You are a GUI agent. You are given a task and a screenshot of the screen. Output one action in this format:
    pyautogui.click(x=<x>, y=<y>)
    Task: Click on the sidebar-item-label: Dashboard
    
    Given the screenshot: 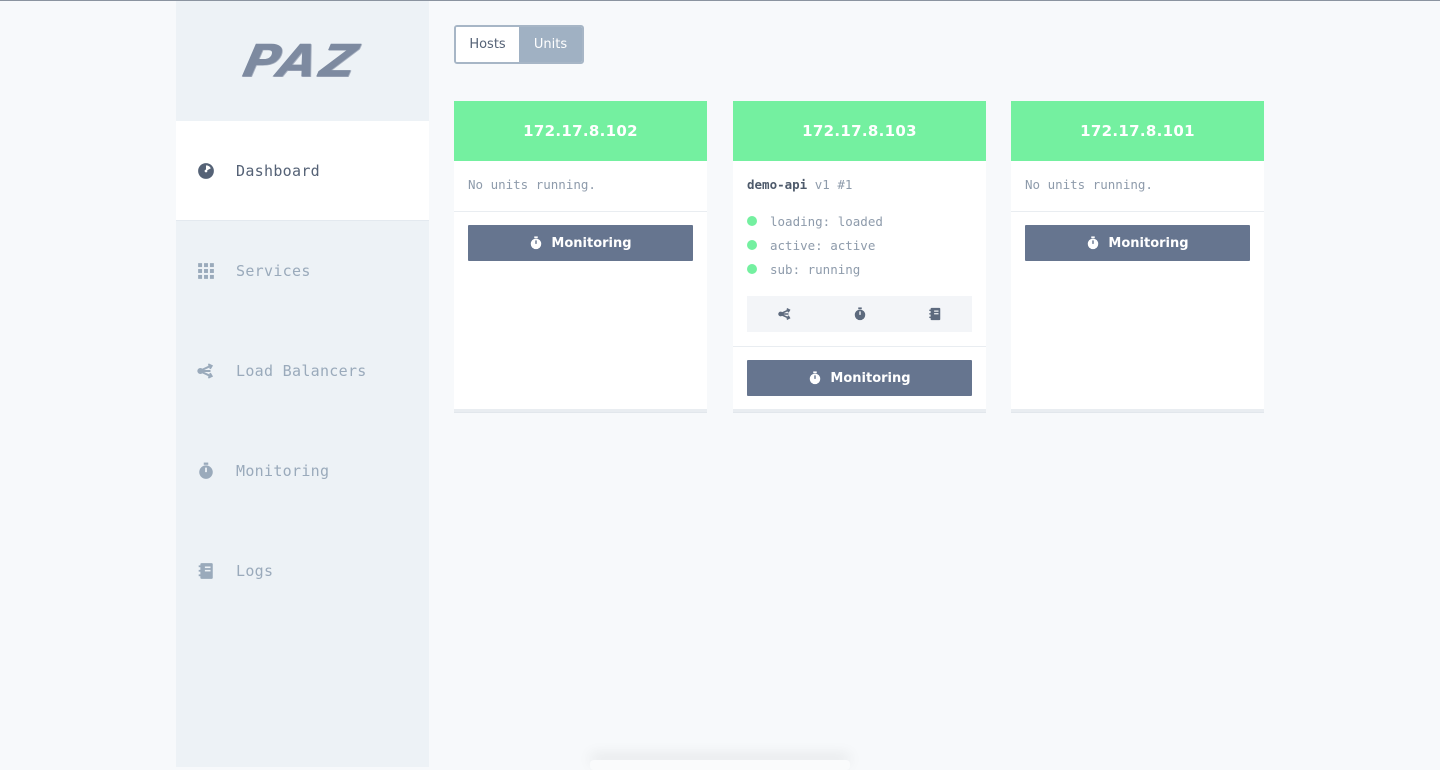 What is the action you would take?
    pyautogui.click(x=278, y=170)
    